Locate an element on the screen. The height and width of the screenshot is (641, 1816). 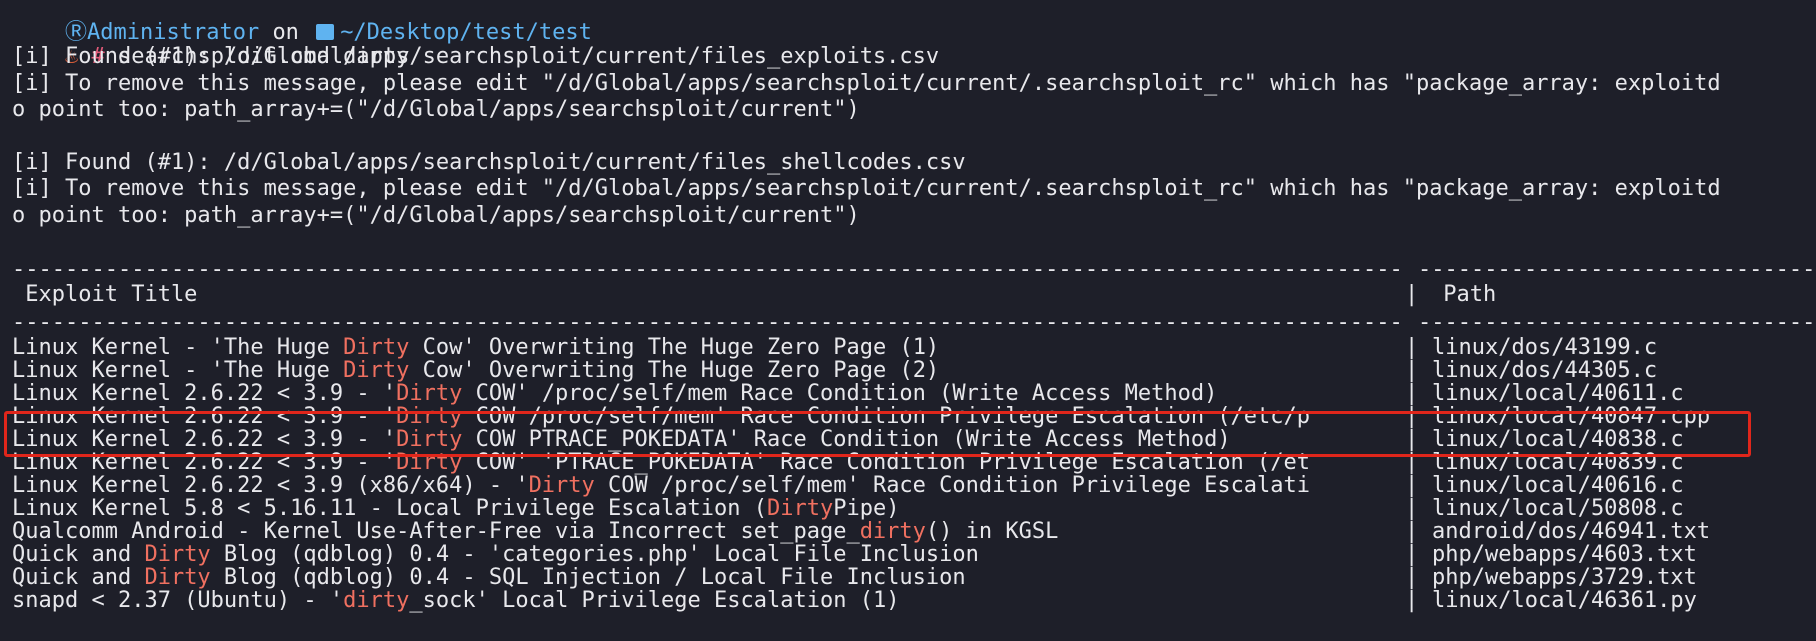
title-text: Cow' Overwriting The Huge Zero Page (1) is located at coordinates (674, 347).